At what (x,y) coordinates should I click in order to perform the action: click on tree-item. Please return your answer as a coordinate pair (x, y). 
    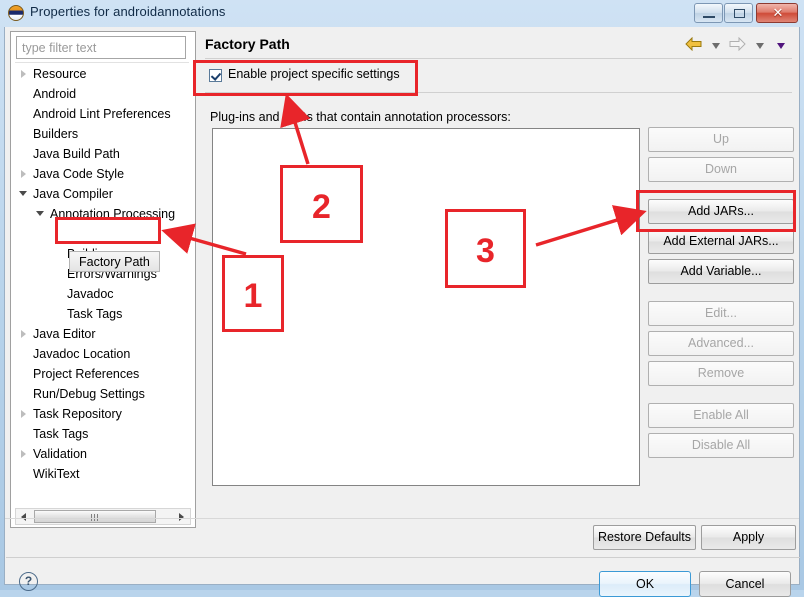
    Looking at the image, I should click on (103, 234).